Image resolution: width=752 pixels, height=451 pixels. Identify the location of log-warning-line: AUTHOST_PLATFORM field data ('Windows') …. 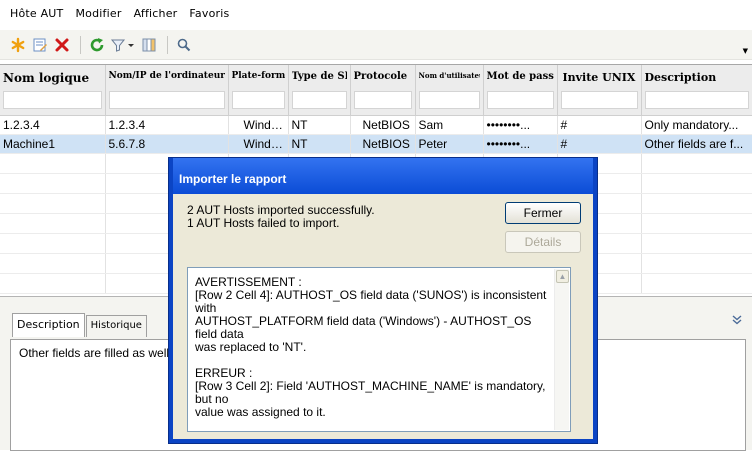
(363, 327).